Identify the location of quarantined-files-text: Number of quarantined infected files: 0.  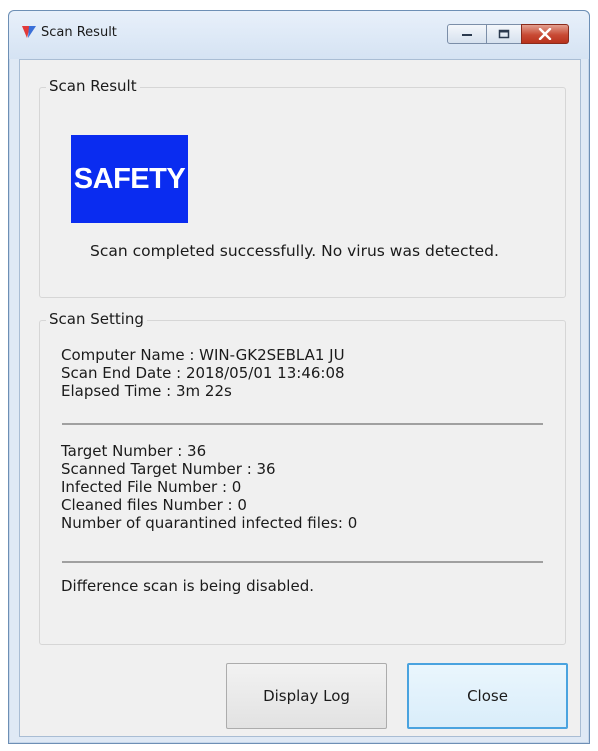
(209, 523).